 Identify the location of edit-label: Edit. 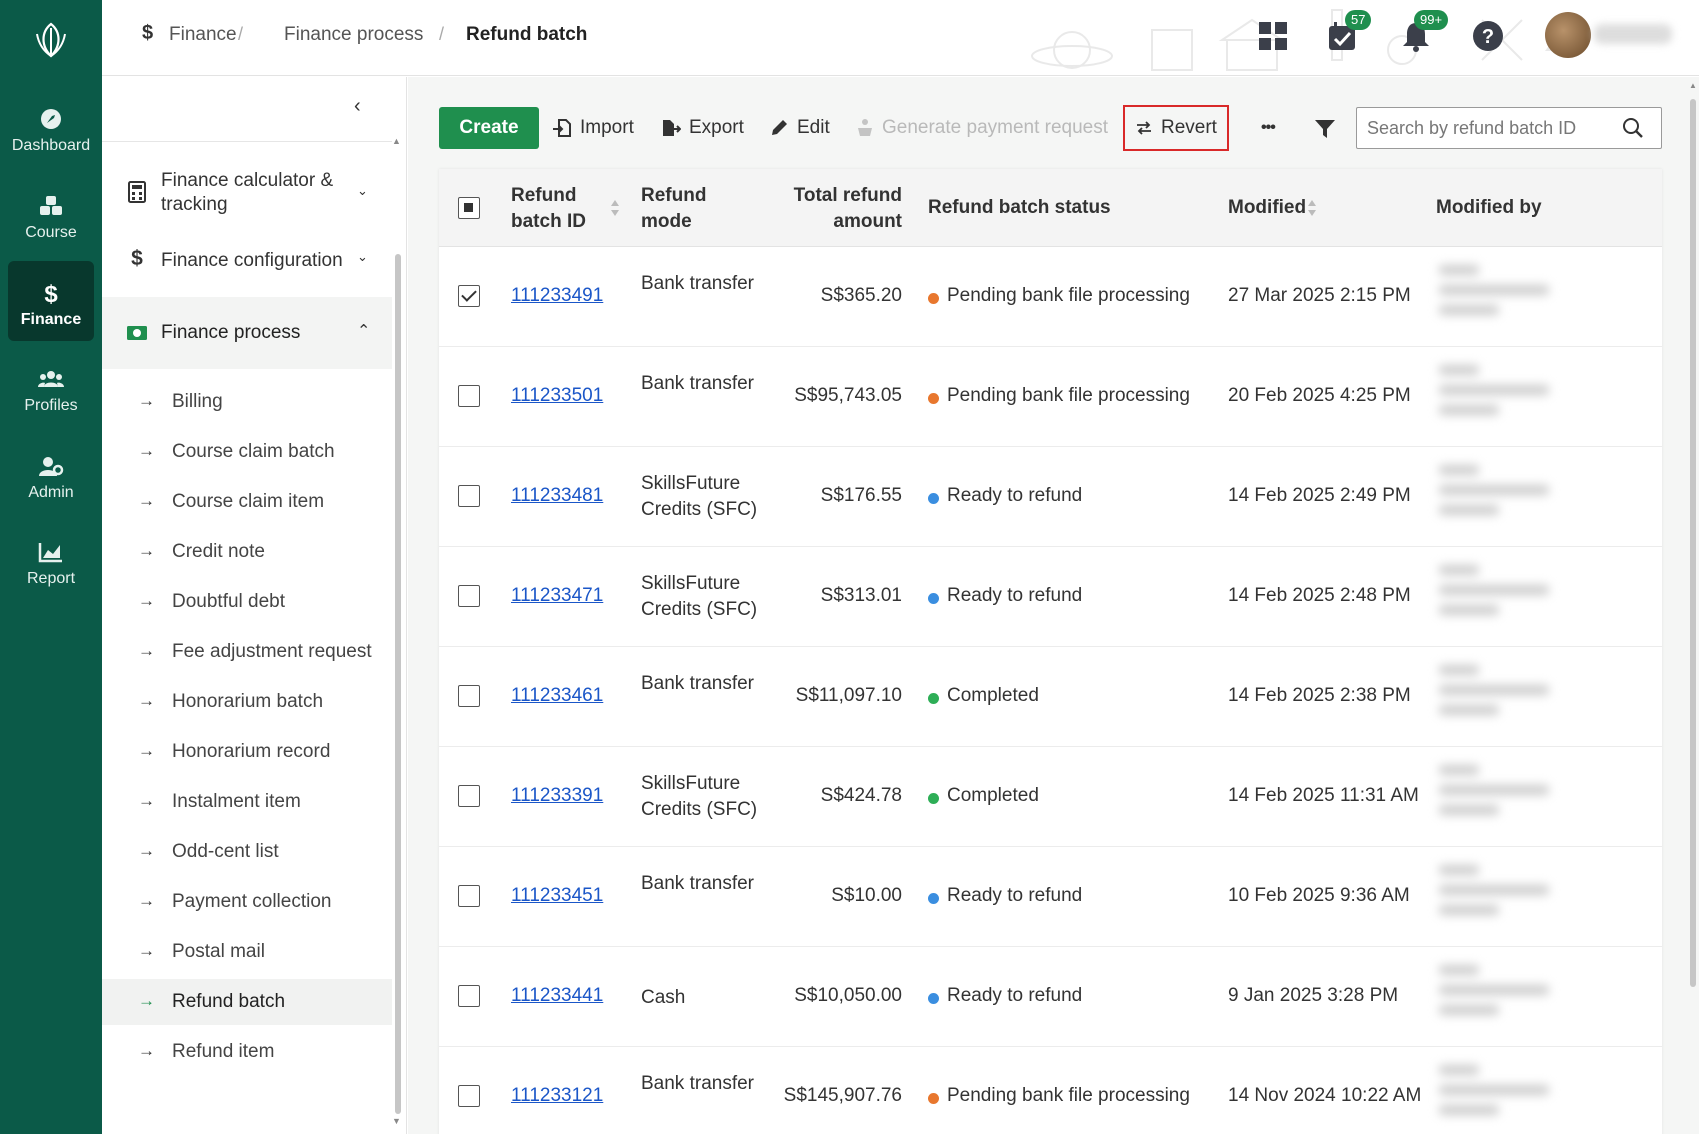
(813, 127).